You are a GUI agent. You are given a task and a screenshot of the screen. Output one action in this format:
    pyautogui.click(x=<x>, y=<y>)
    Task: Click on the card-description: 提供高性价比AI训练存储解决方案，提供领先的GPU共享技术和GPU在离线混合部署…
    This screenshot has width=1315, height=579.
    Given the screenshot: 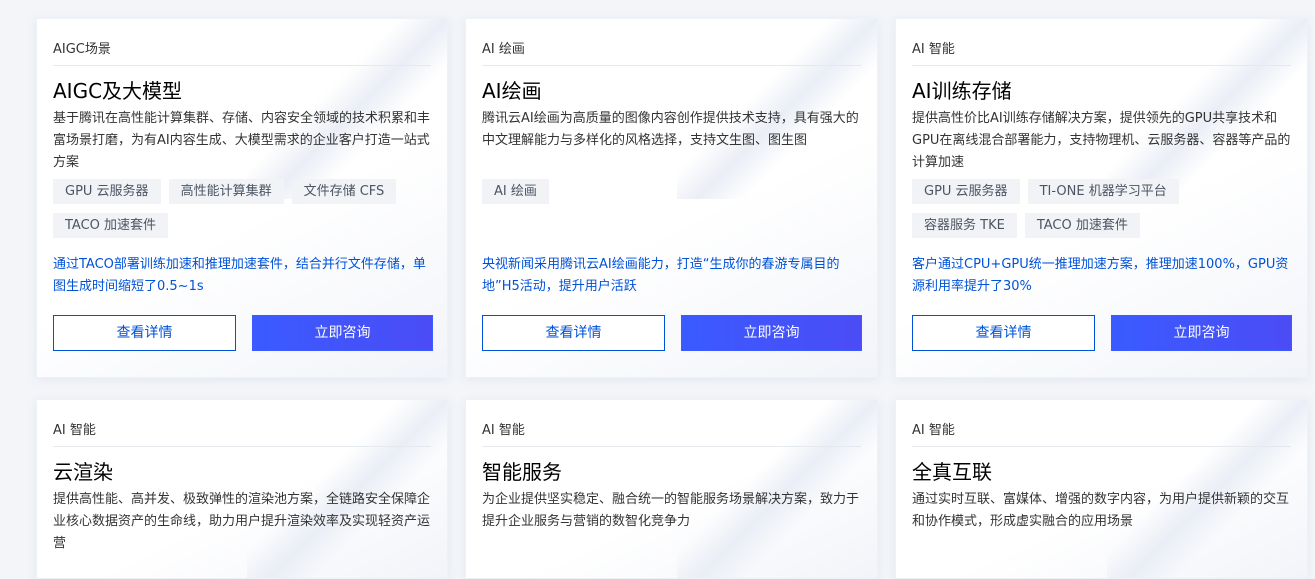 What is the action you would take?
    pyautogui.click(x=1101, y=140)
    